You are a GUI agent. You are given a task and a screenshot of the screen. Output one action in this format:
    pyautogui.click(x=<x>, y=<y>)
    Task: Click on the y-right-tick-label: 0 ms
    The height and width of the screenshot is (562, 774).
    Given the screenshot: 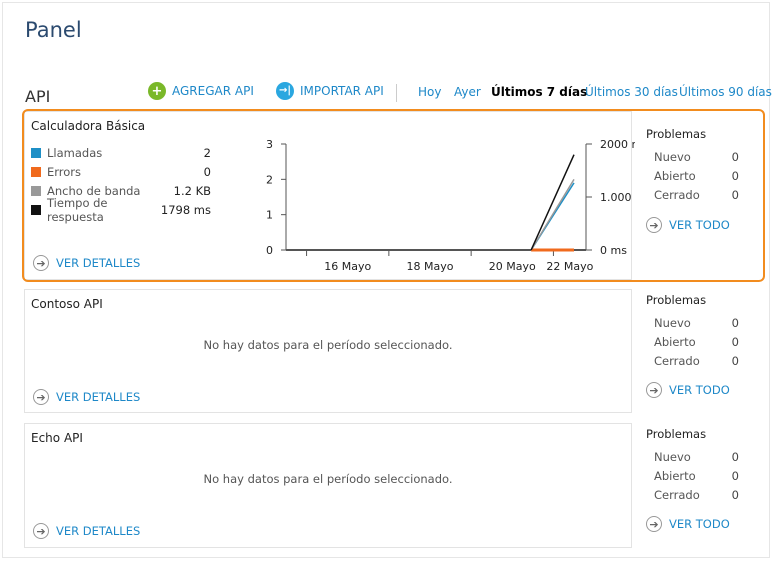 What is the action you would take?
    pyautogui.click(x=613, y=250)
    